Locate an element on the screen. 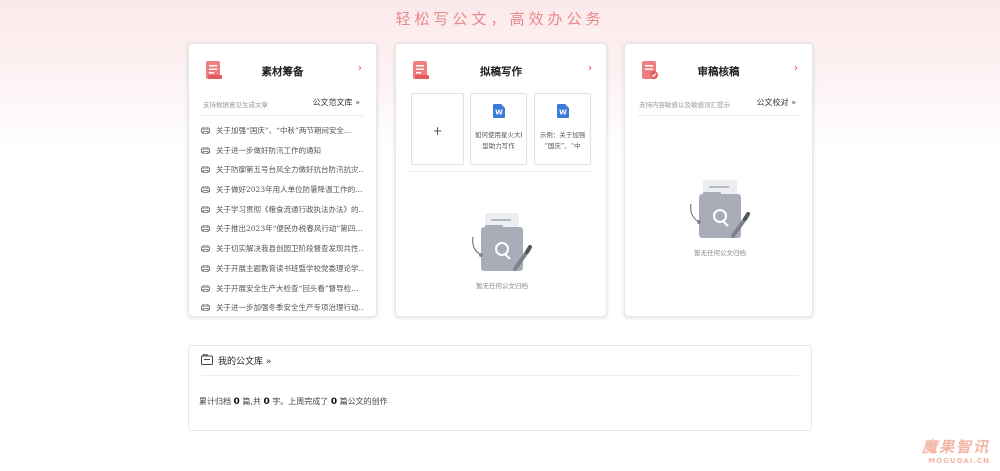  material-card-header: 素材筹备 › is located at coordinates (282, 69).